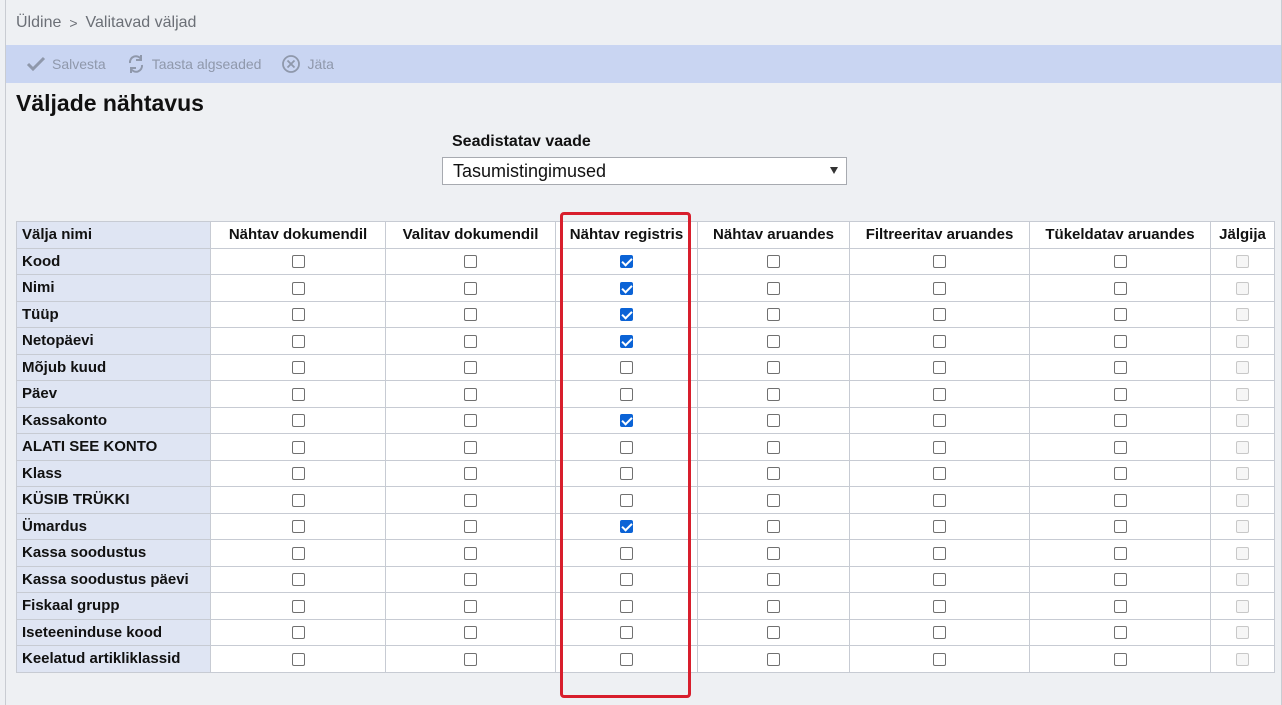  What do you see at coordinates (307, 64) in the screenshot?
I see `cancel-button: Jäta` at bounding box center [307, 64].